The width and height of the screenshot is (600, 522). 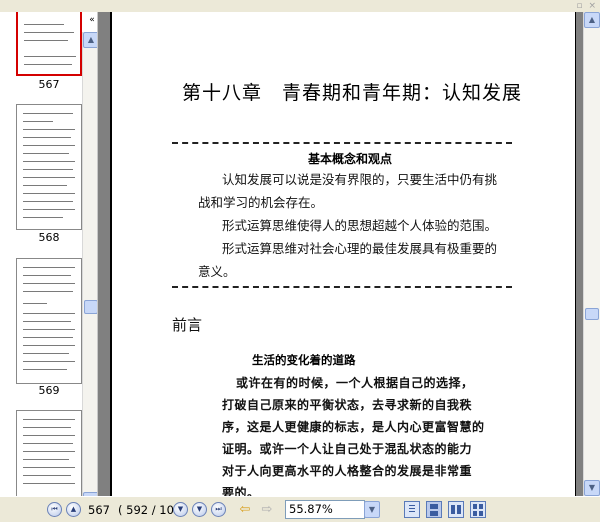 What do you see at coordinates (592, 488) in the screenshot?
I see `scroll-down-icon: ▼` at bounding box center [592, 488].